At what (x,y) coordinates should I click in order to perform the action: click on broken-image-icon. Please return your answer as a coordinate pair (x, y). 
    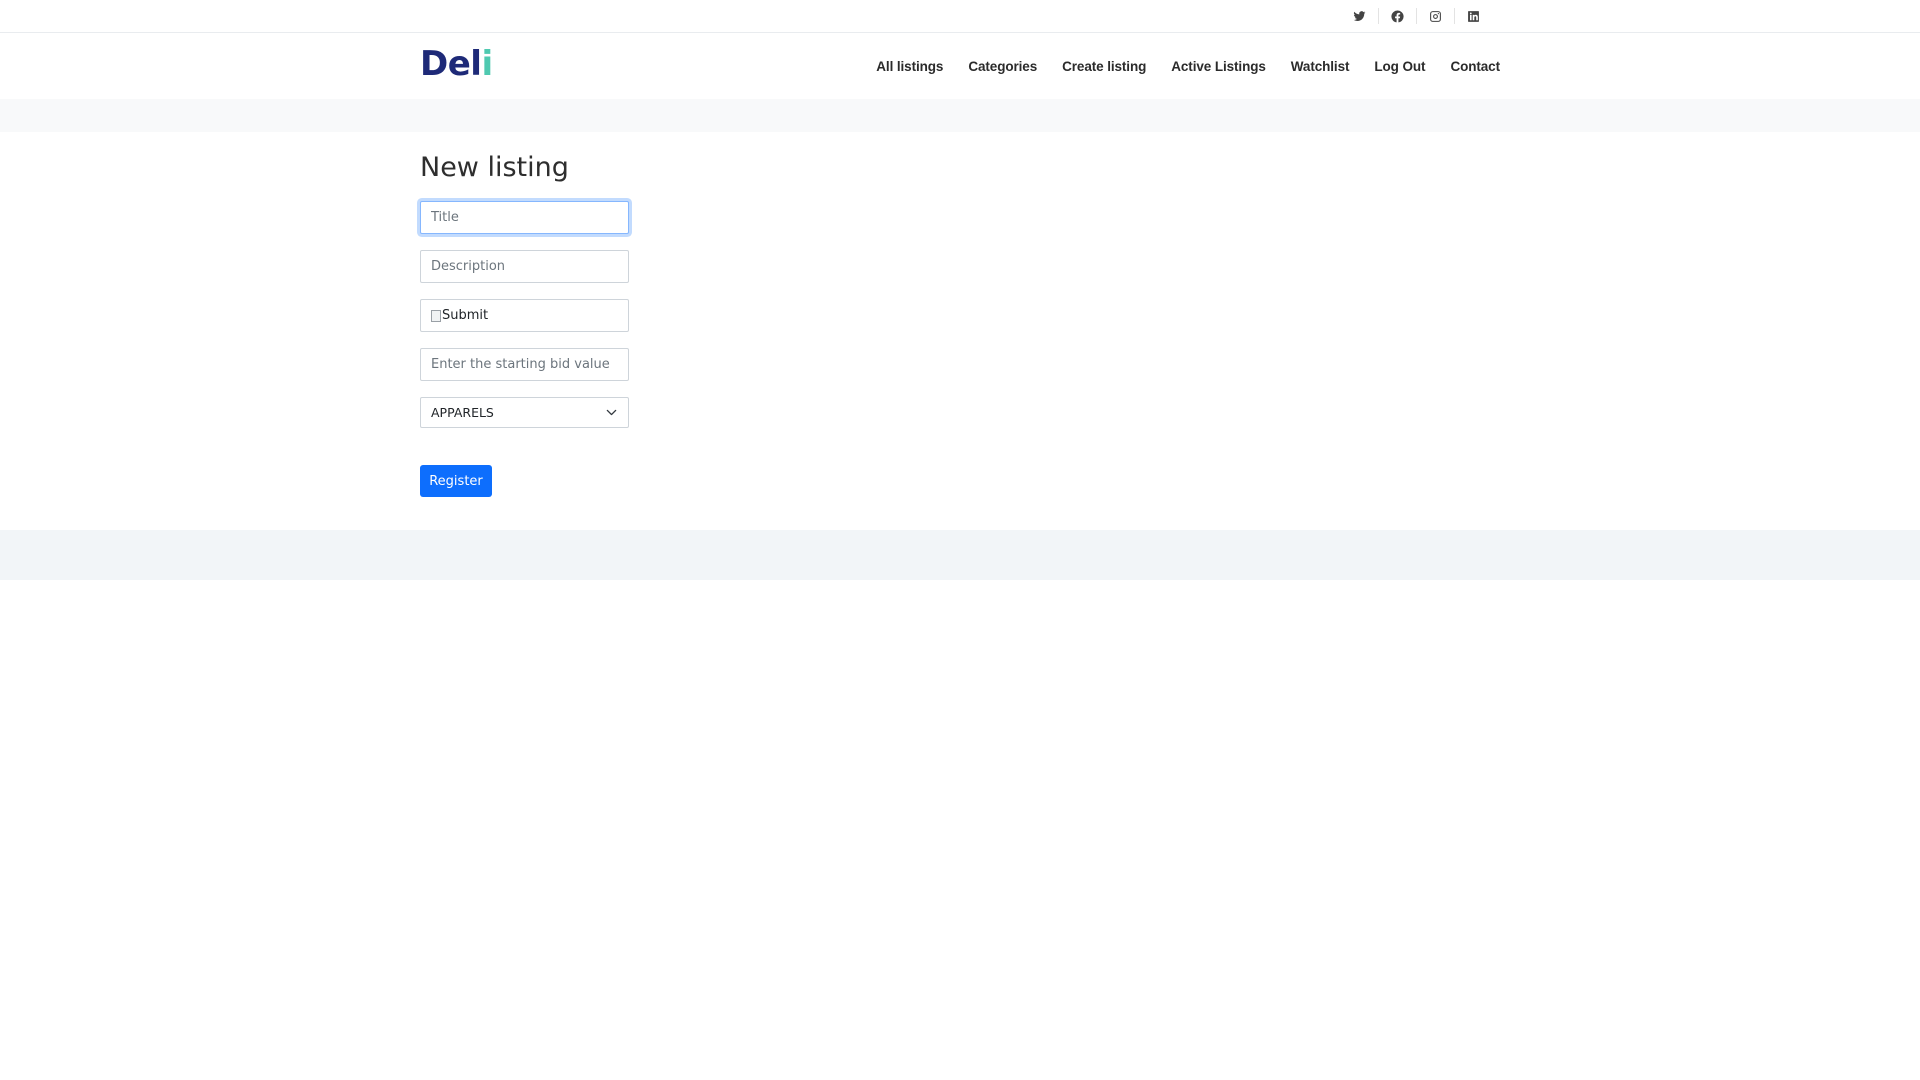
    Looking at the image, I should click on (436, 315).